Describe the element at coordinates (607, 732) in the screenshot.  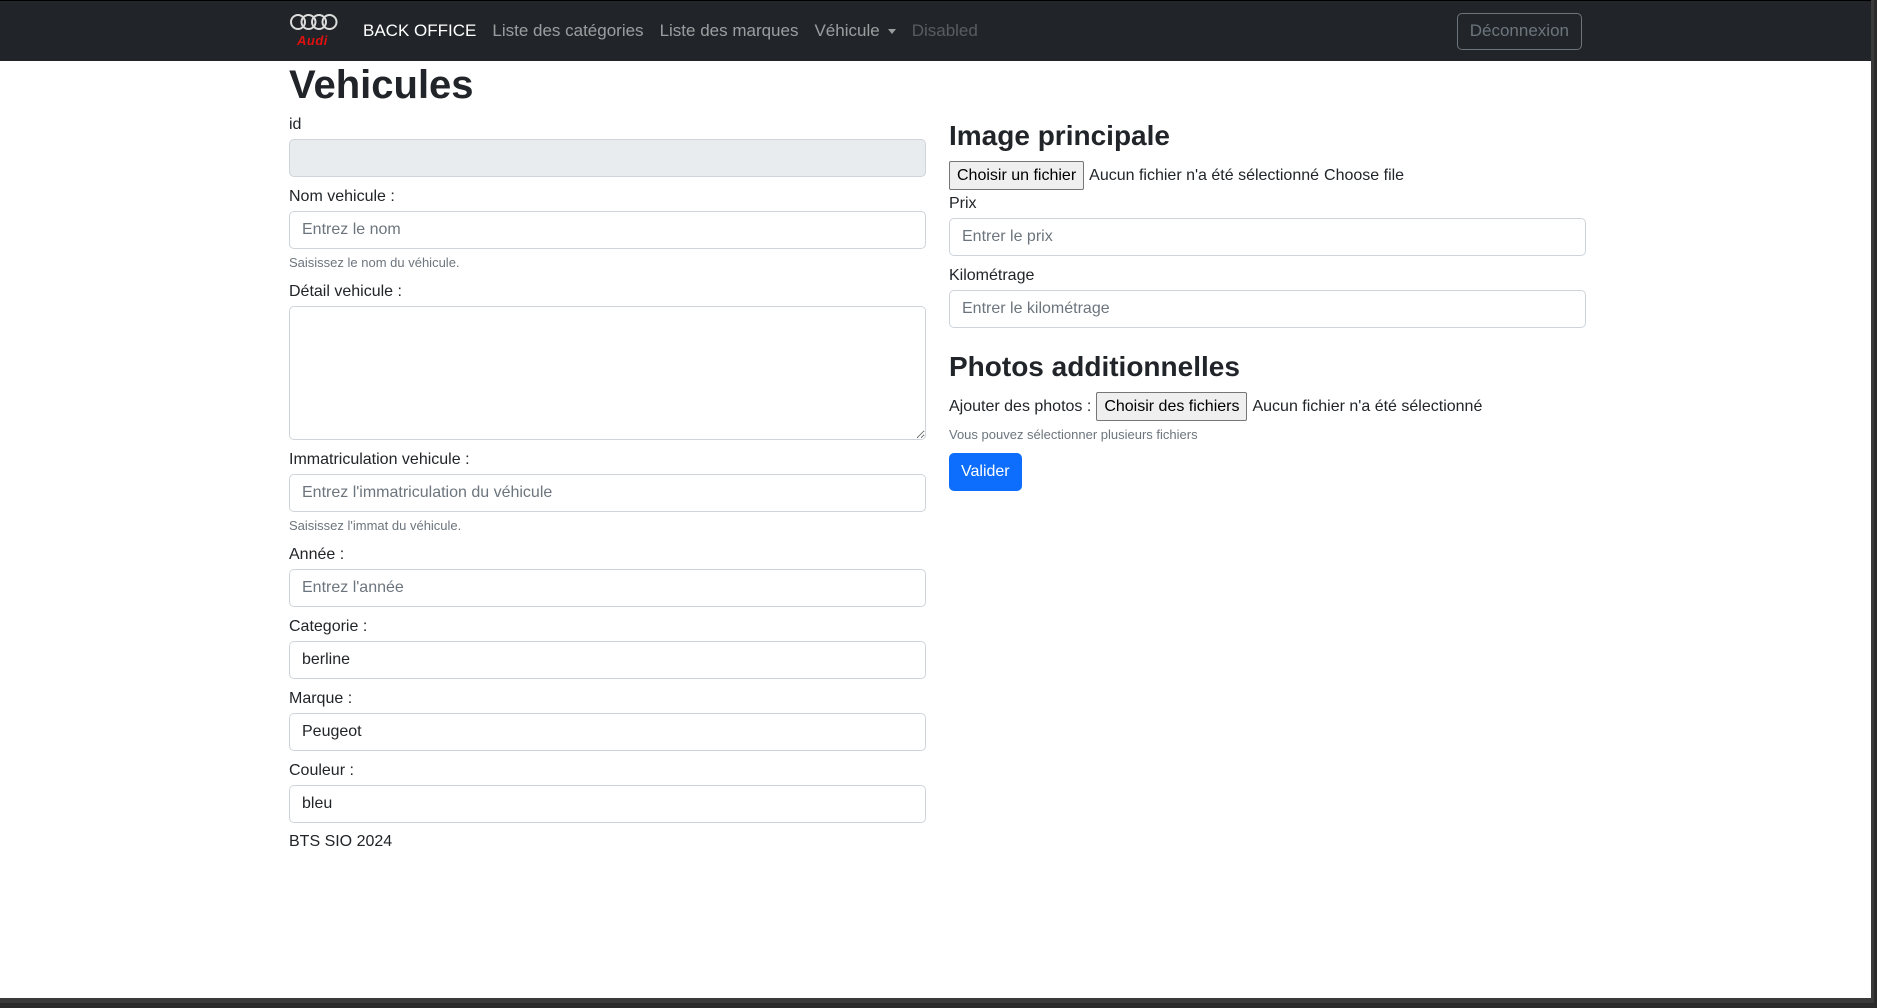
I see `brand-select: Peugeot` at that location.